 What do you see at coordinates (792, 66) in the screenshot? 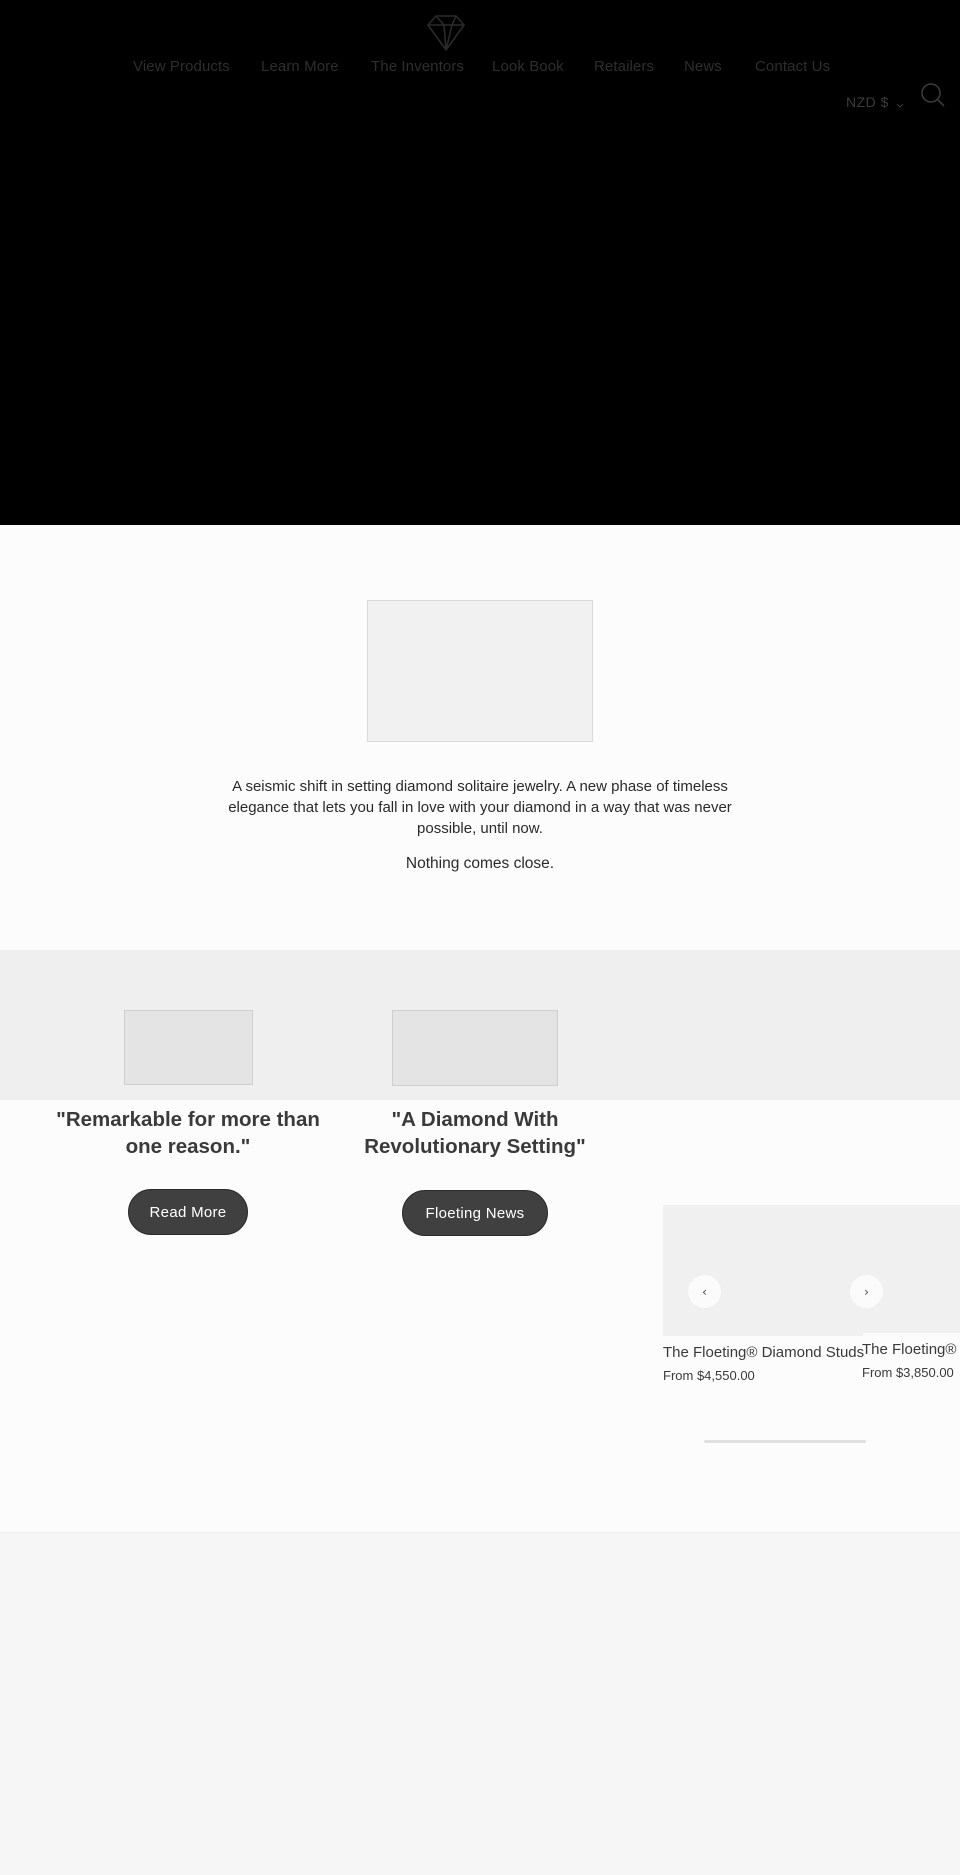
I see `nav-contact-us: Contact Us` at bounding box center [792, 66].